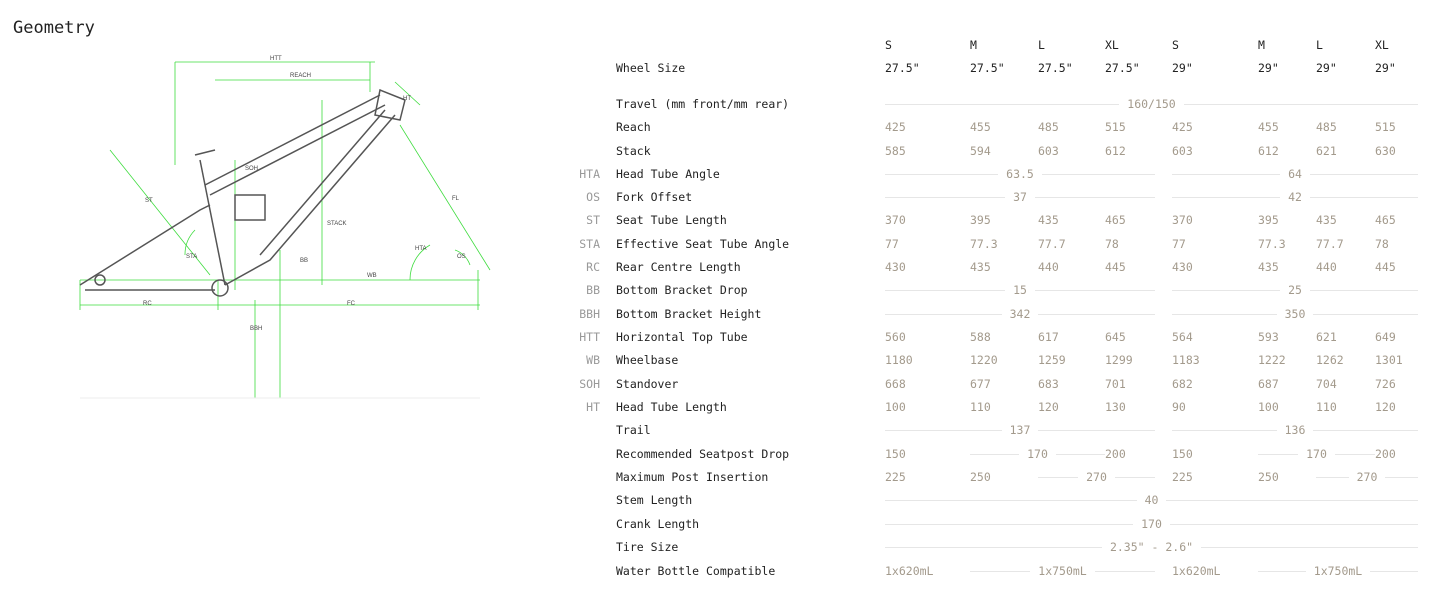 This screenshot has width=1445, height=602. I want to click on row-label: Wheelbase, so click(647, 360).